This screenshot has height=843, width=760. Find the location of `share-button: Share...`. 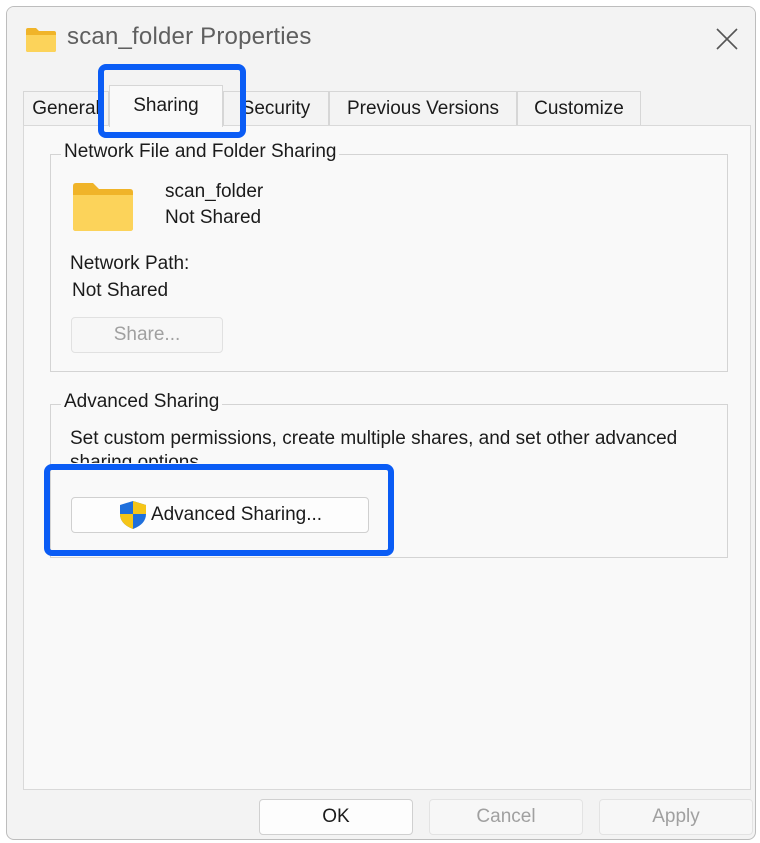

share-button: Share... is located at coordinates (147, 335).